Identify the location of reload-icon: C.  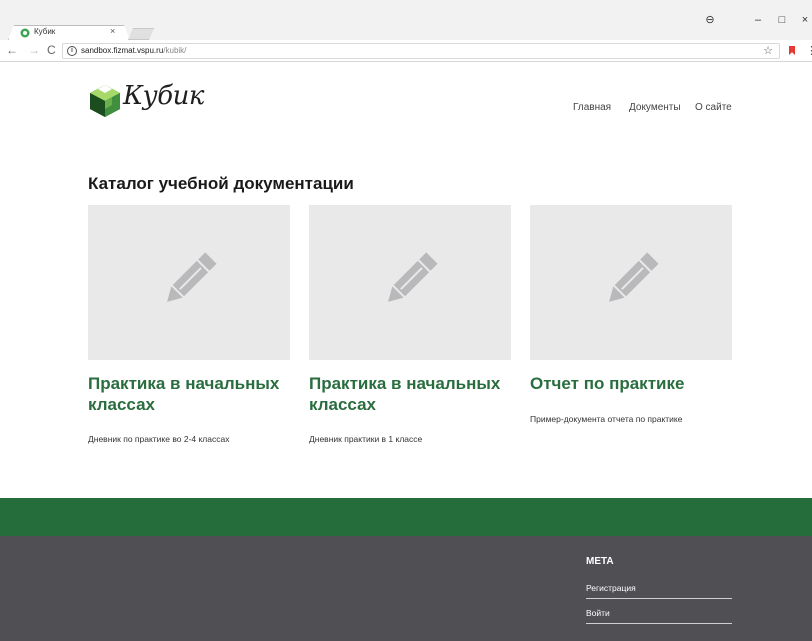
(51, 50).